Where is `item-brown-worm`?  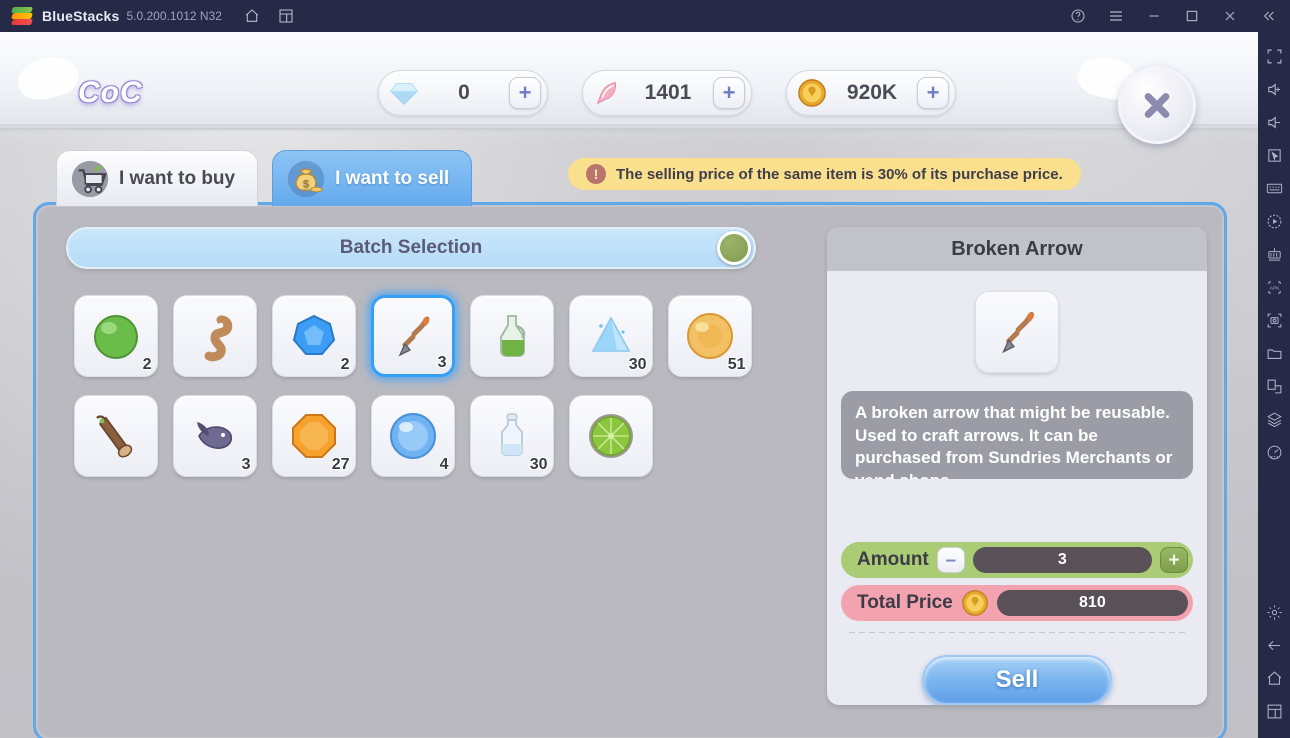 item-brown-worm is located at coordinates (214, 336).